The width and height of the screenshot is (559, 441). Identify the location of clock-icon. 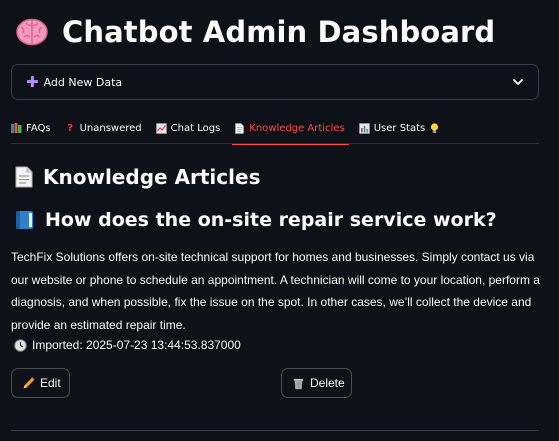
(20, 345).